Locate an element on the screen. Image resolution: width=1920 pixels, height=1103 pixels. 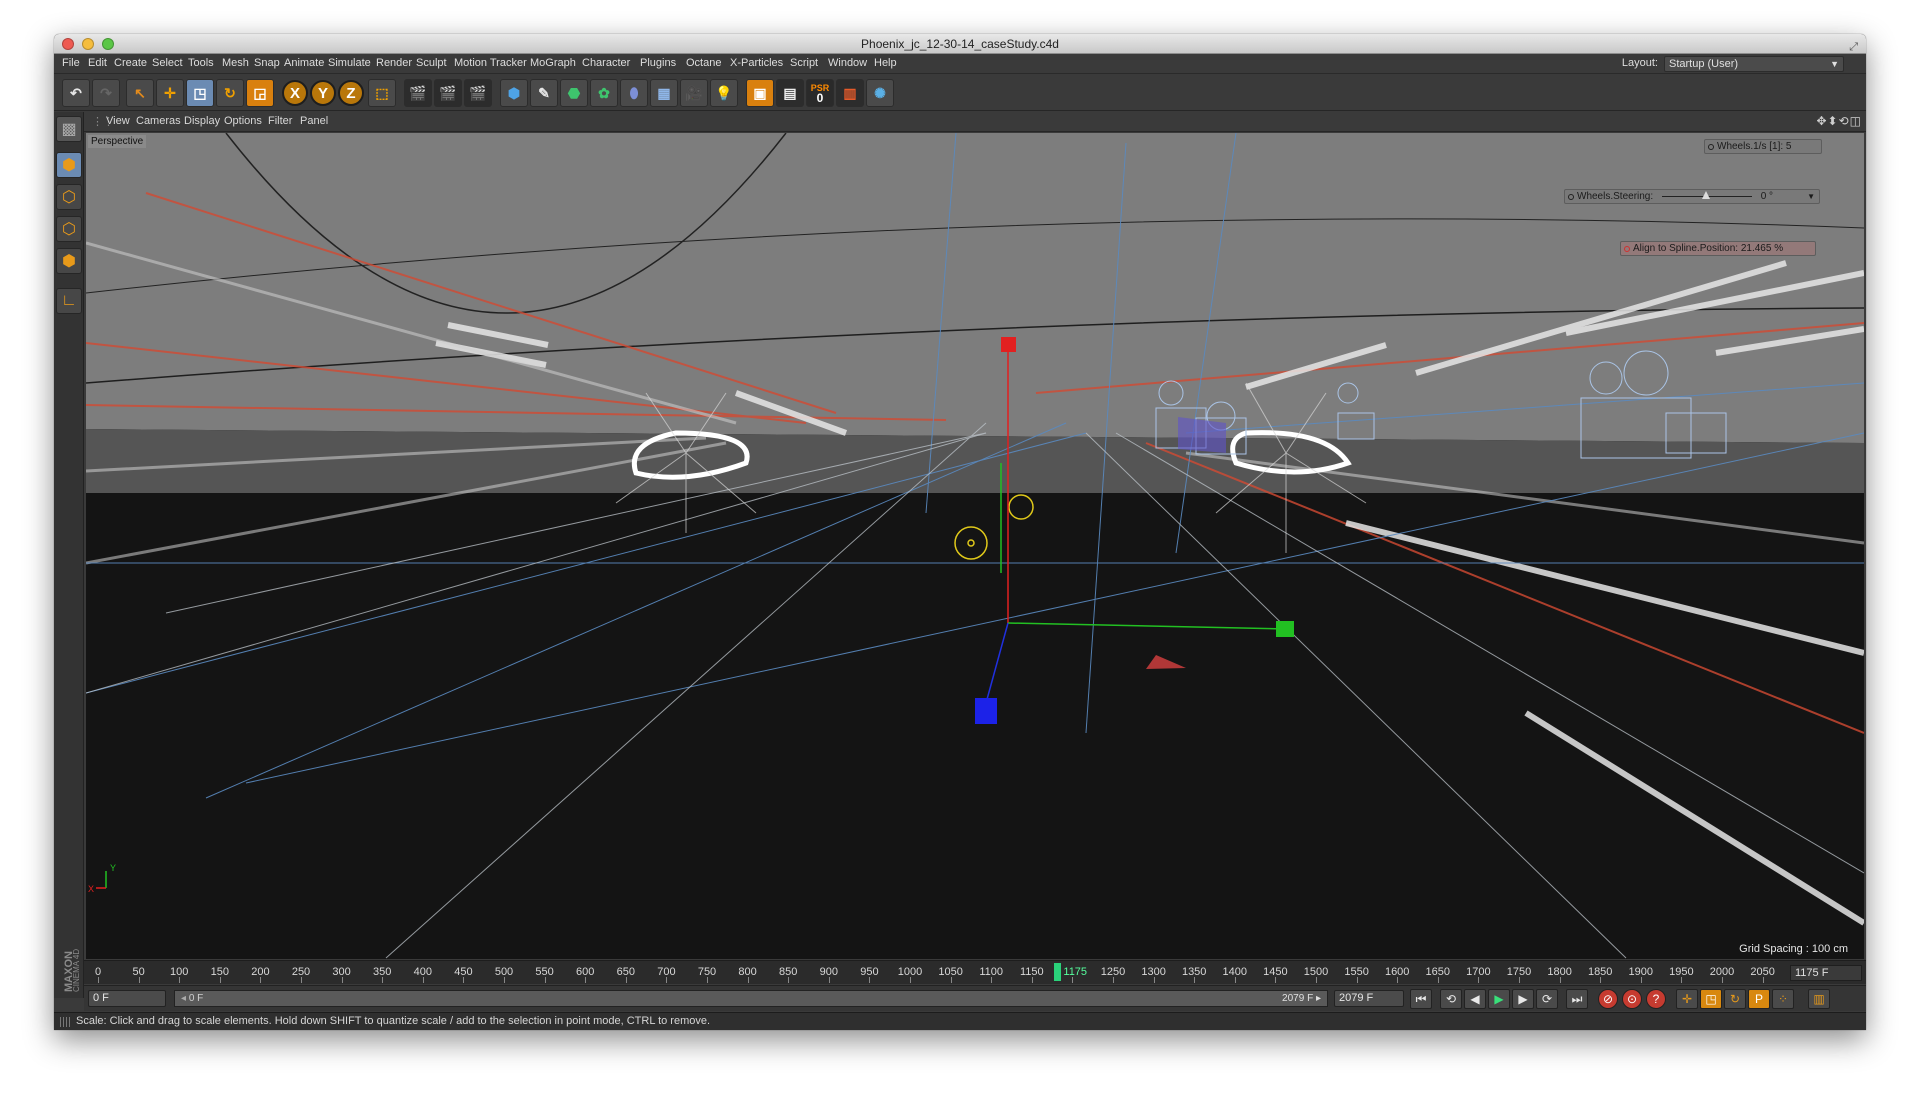
x-axis-lock-button: X is located at coordinates (295, 93).